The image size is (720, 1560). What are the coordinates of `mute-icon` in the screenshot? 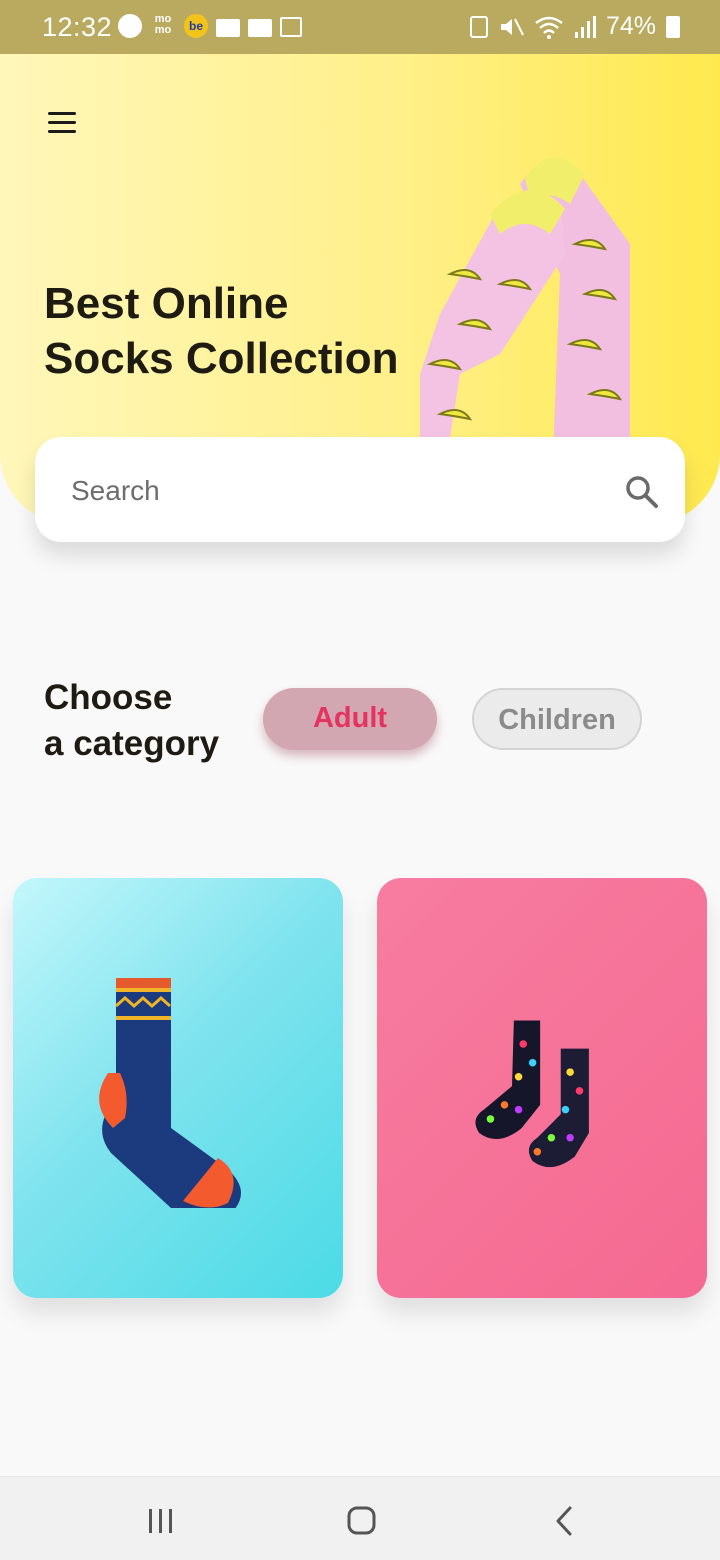 It's located at (512, 26).